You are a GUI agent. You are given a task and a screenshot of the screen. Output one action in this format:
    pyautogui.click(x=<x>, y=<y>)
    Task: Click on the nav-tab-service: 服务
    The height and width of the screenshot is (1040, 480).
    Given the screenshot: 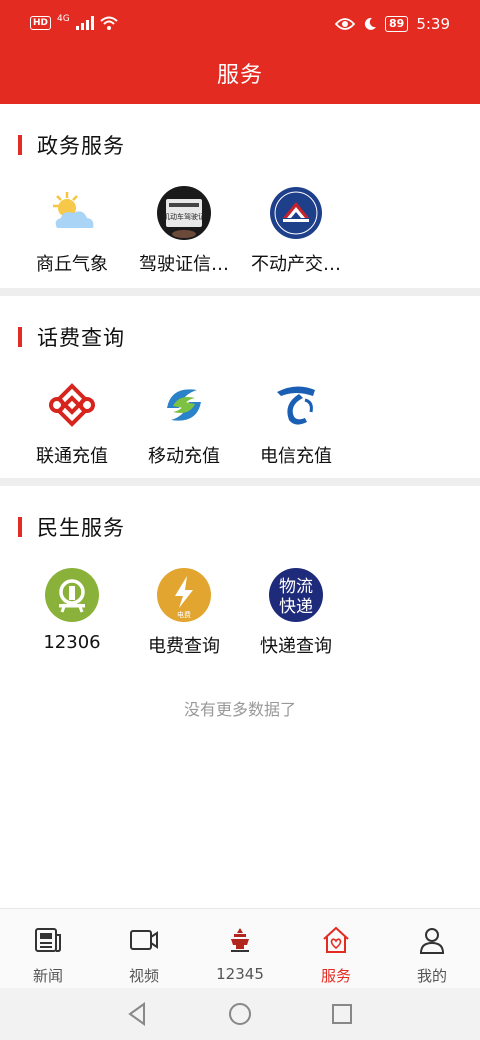 What is the action you would take?
    pyautogui.click(x=336, y=949)
    